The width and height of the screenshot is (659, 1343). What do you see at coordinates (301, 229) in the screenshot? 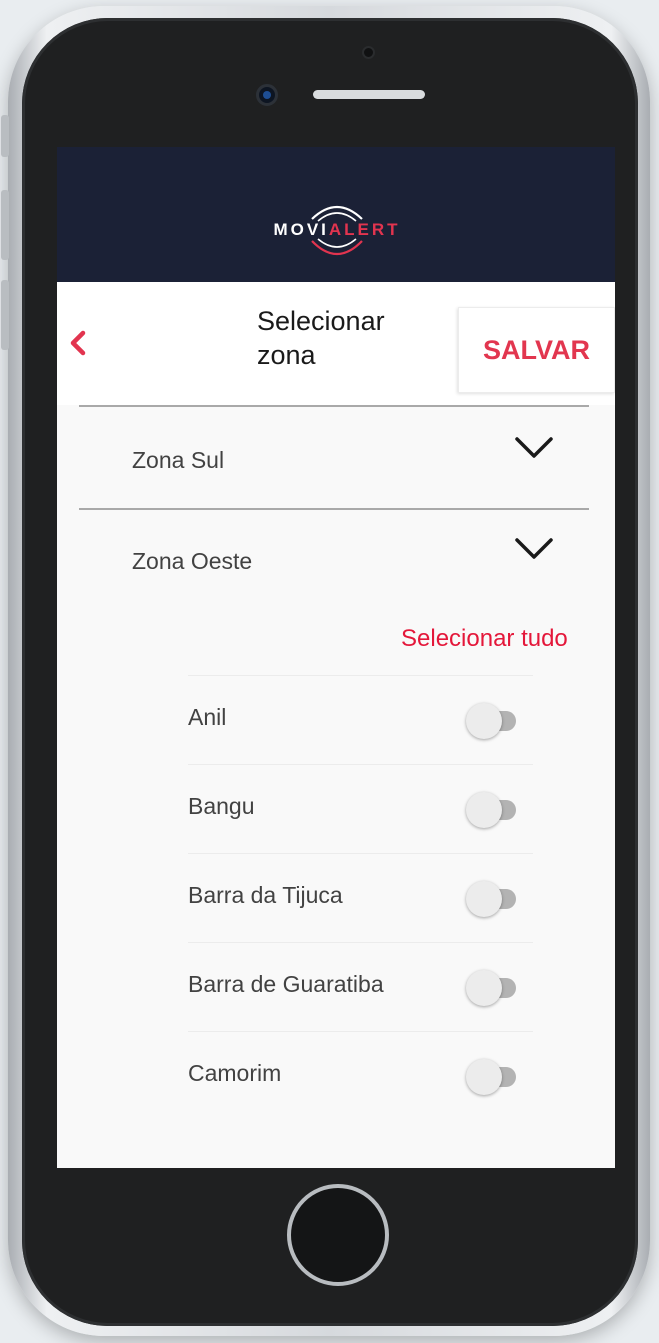
I see `logo-text-movi: MOVI` at bounding box center [301, 229].